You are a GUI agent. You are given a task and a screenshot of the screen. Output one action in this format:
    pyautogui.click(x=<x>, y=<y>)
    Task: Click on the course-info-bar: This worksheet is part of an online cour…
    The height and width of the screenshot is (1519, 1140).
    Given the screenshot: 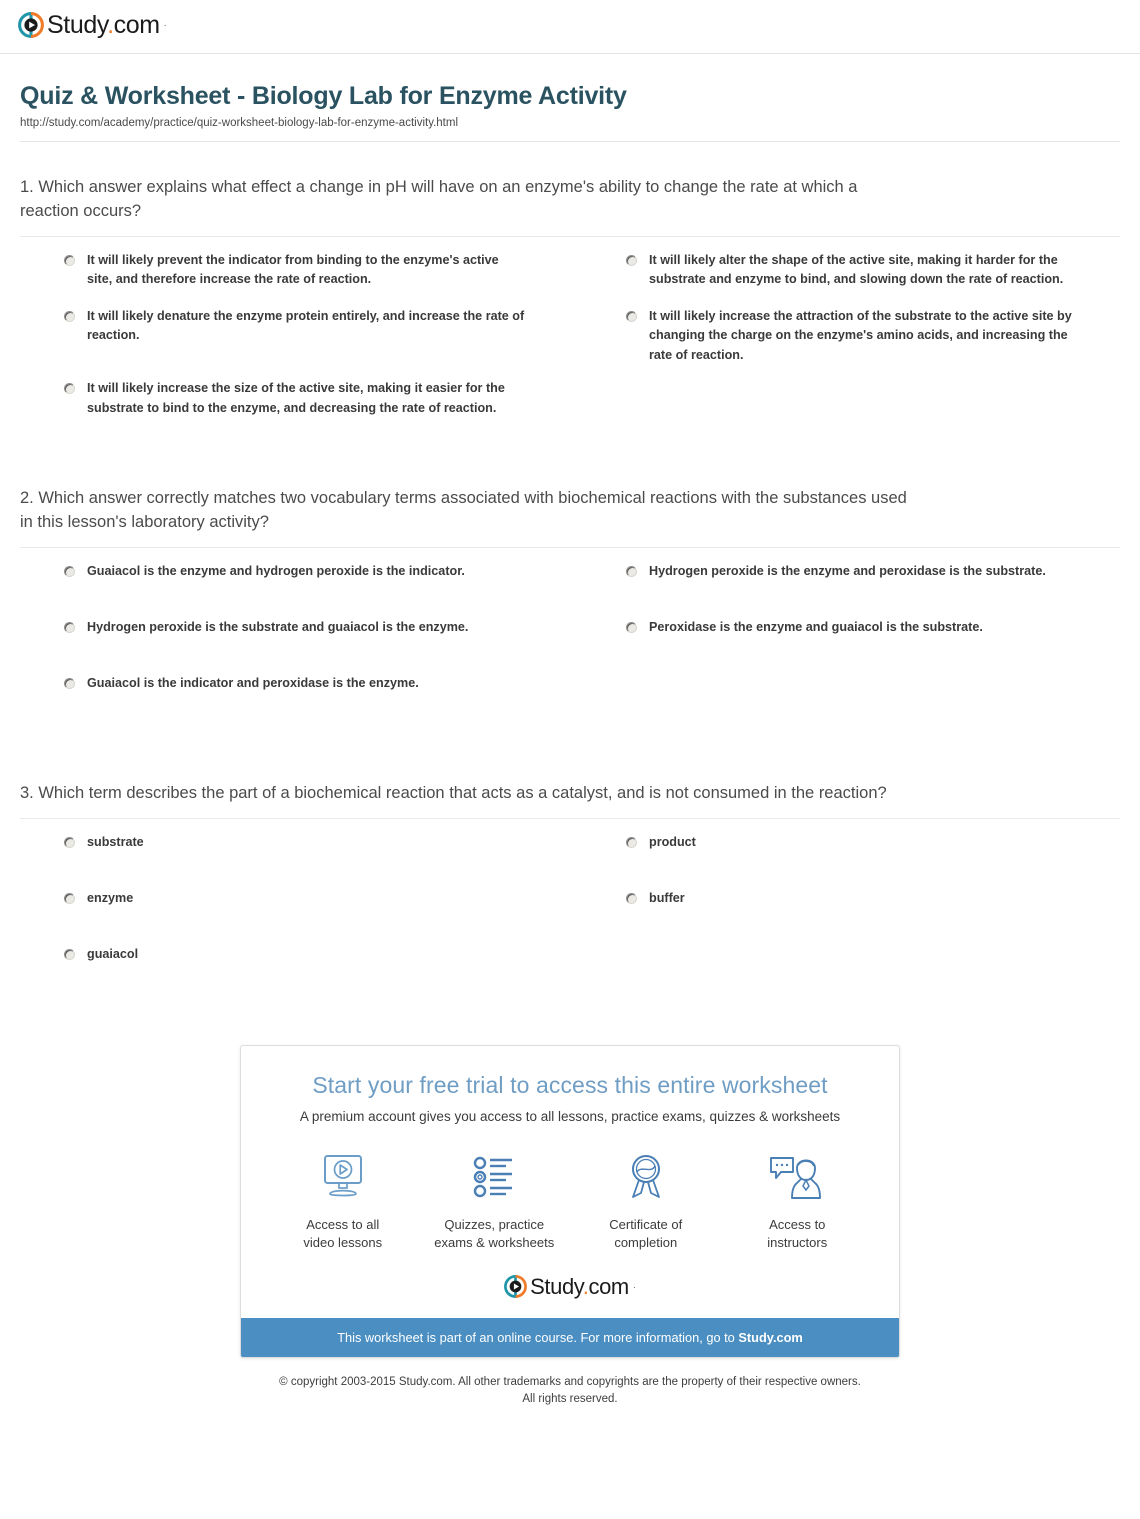 What is the action you would take?
    pyautogui.click(x=570, y=1338)
    